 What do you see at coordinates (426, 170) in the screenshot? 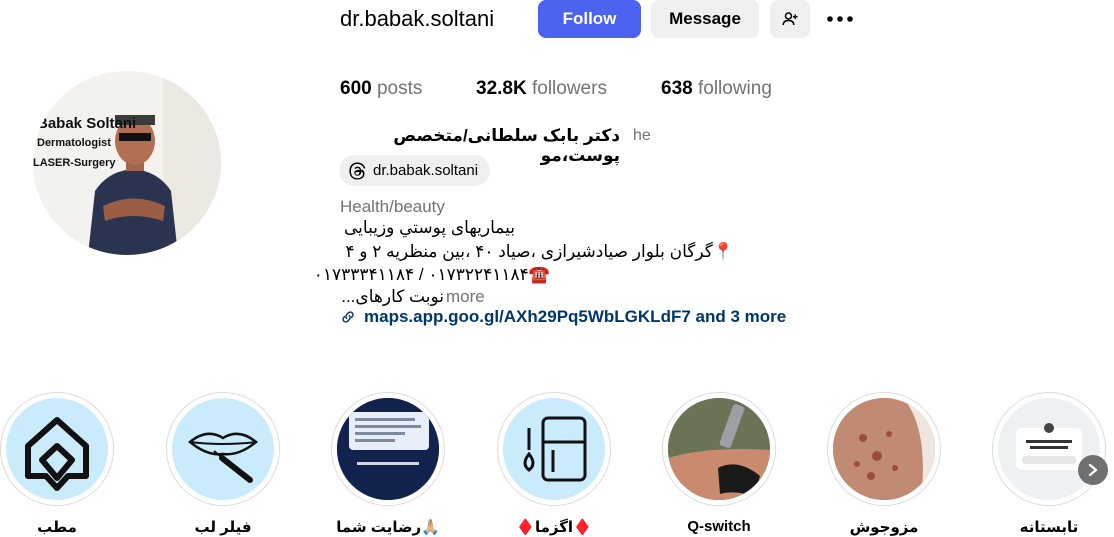
I see `threads-handle: dr.babak.soltani` at bounding box center [426, 170].